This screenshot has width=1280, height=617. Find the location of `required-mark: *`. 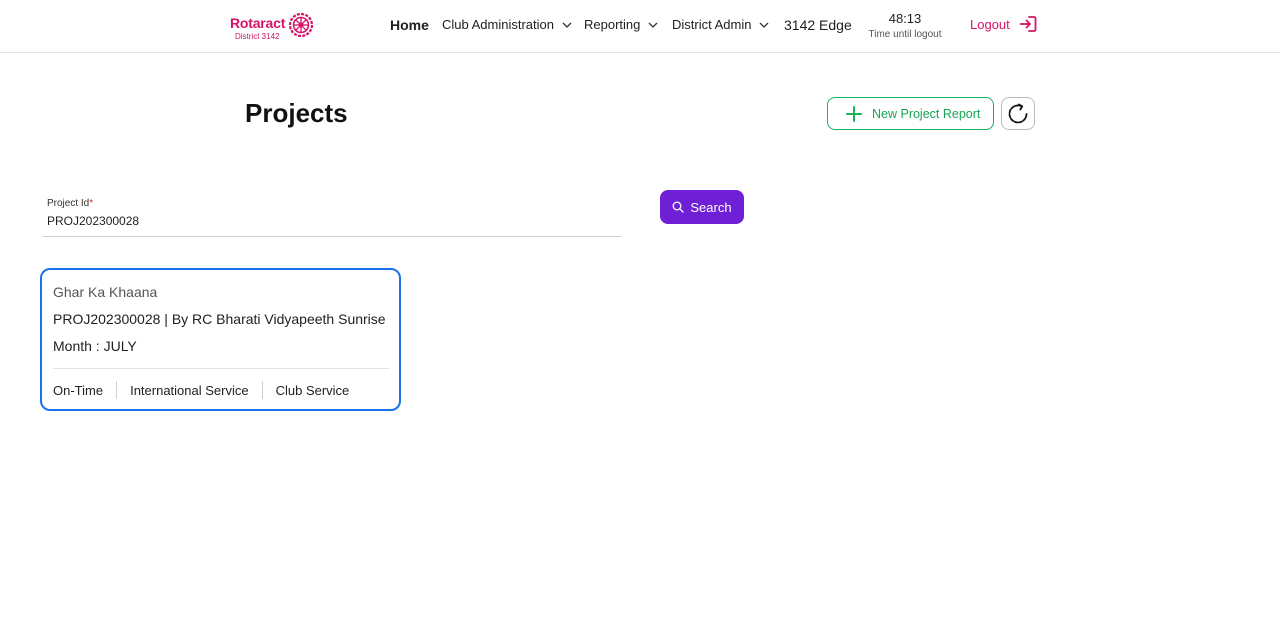

required-mark: * is located at coordinates (91, 203).